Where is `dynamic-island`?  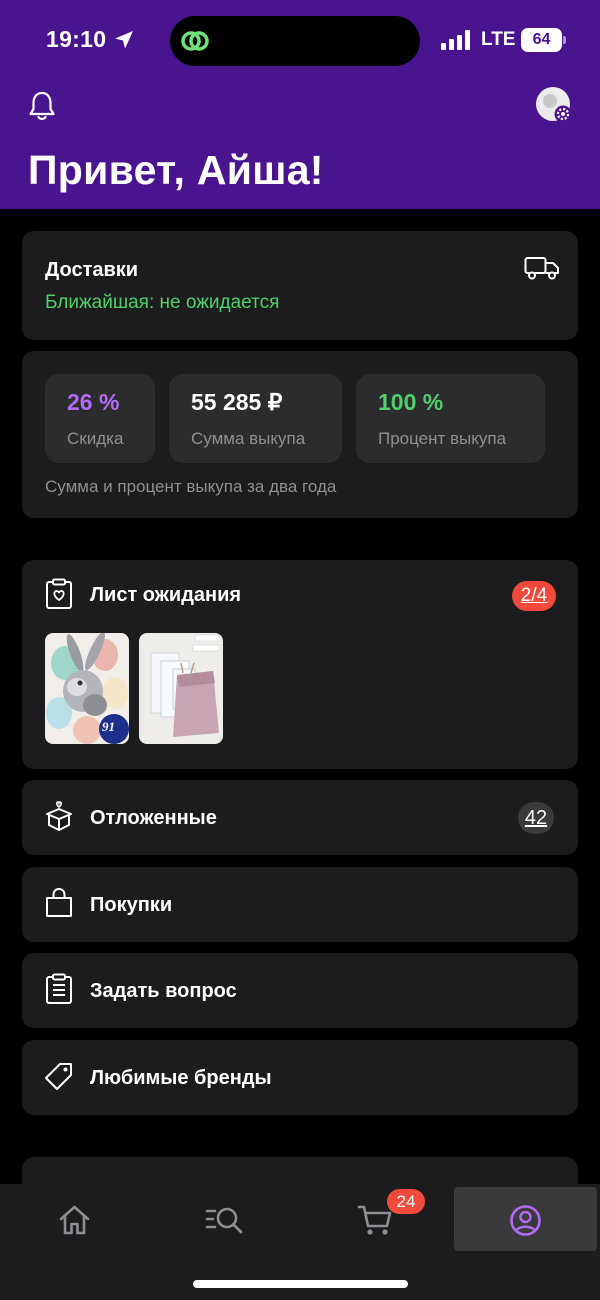 dynamic-island is located at coordinates (295, 41).